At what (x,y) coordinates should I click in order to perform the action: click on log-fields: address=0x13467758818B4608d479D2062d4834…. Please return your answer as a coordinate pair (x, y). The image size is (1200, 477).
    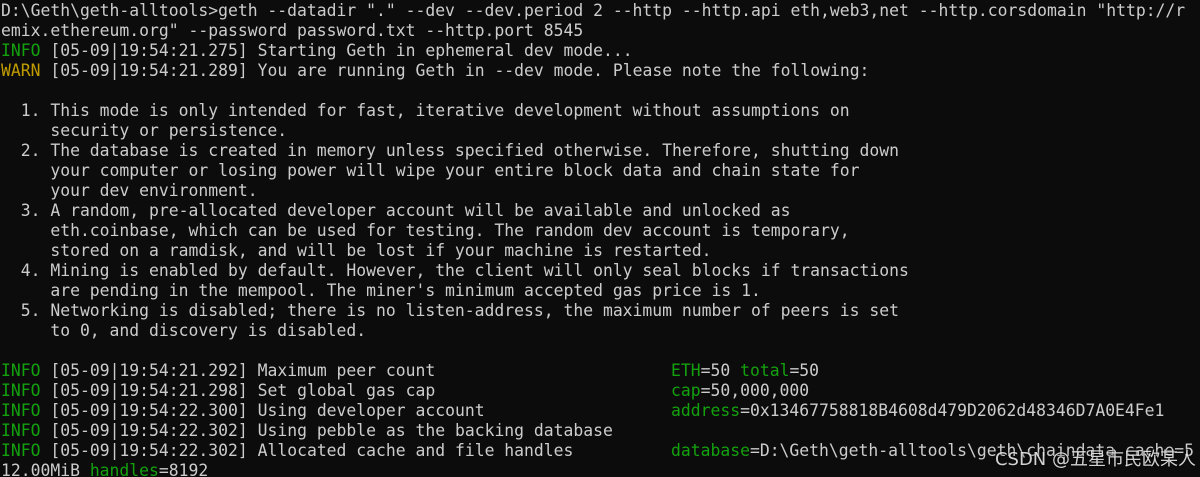
    Looking at the image, I should click on (917, 411).